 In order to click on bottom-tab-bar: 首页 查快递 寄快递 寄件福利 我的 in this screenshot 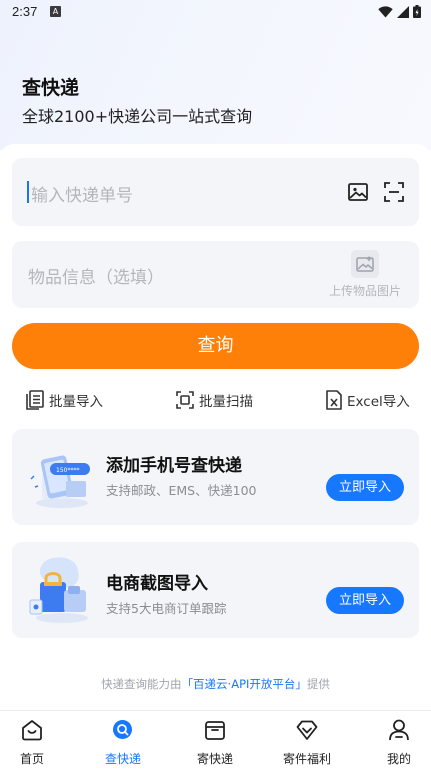, I will do `click(215, 740)`.